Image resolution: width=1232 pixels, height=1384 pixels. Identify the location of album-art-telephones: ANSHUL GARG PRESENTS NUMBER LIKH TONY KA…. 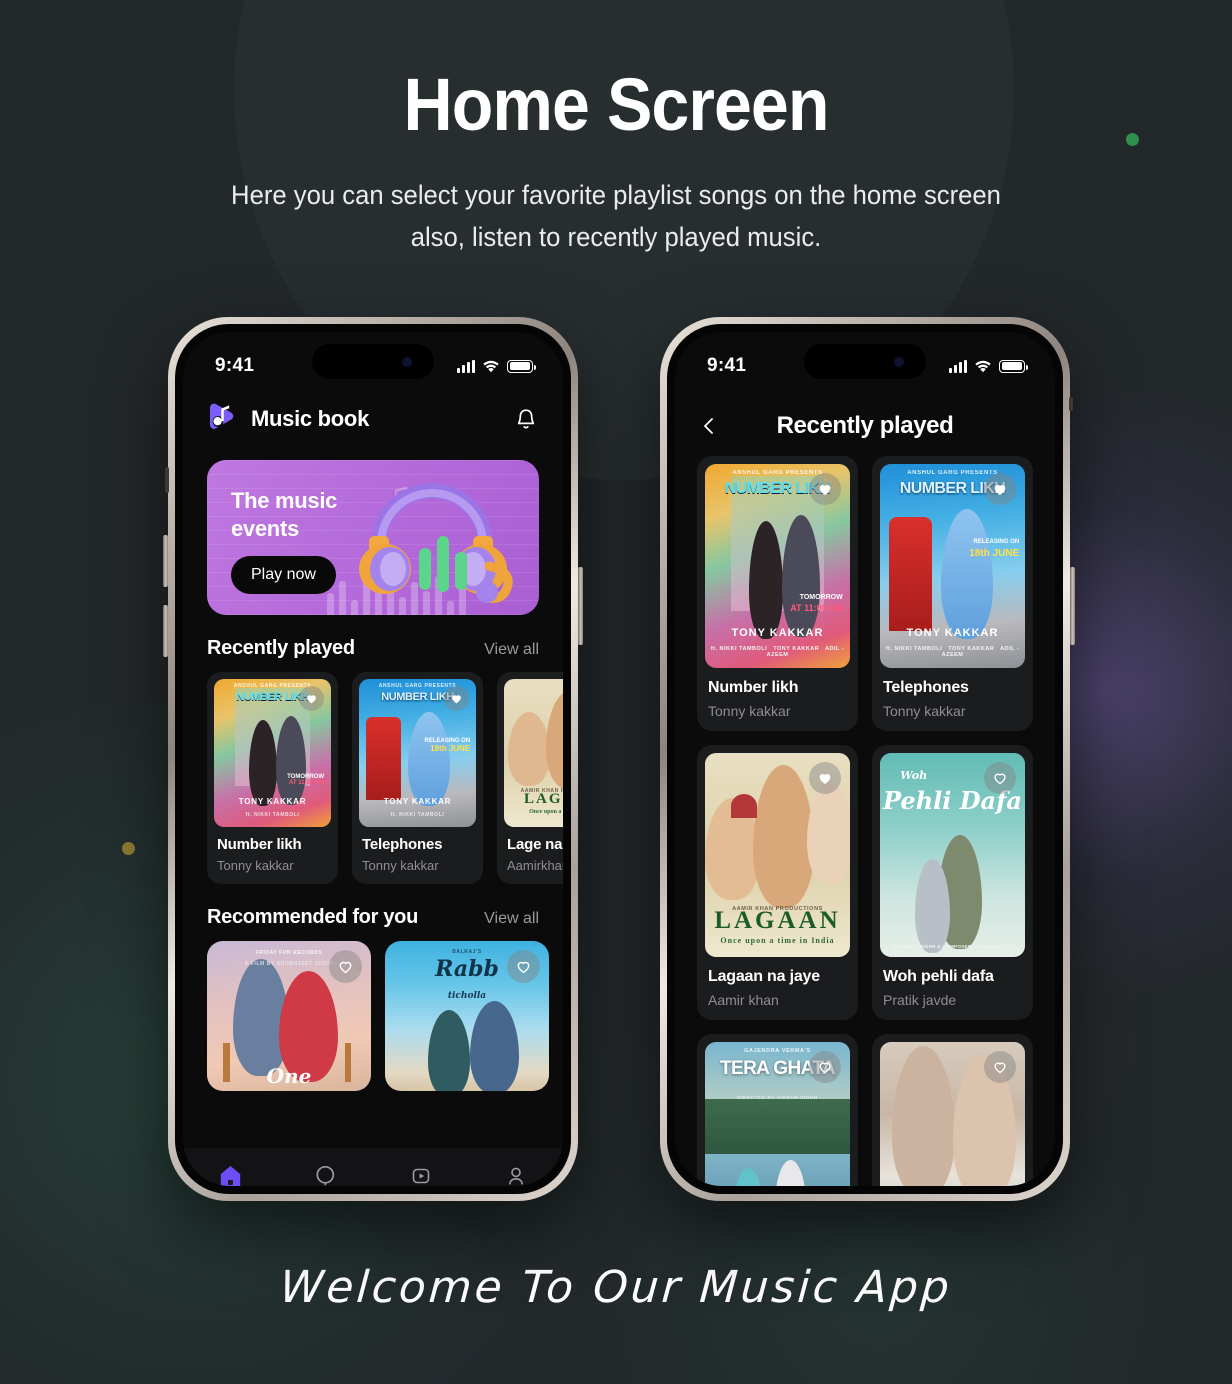
(952, 566).